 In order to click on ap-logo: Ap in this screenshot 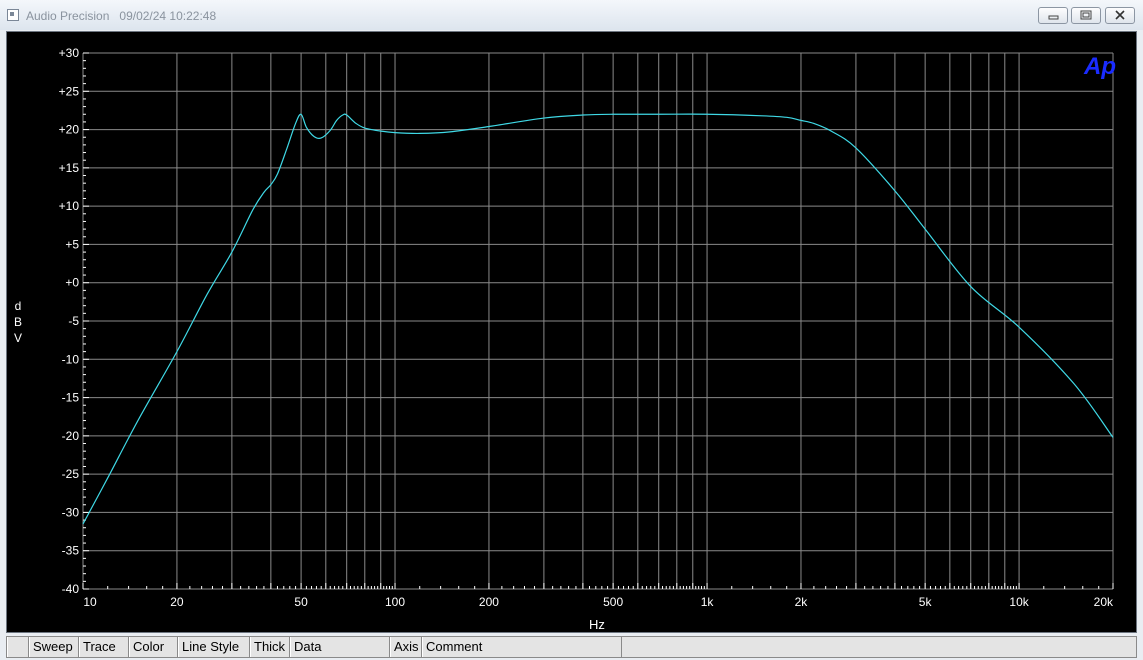, I will do `click(1099, 66)`.